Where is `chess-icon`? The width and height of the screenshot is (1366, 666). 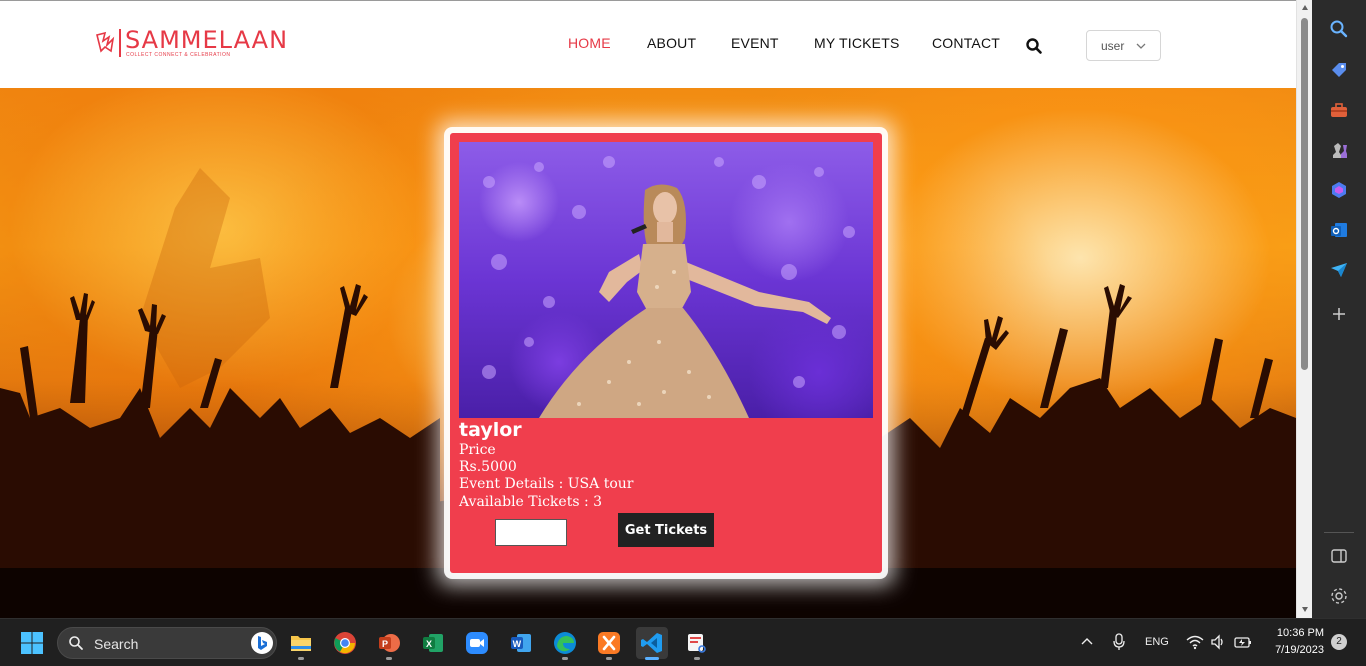 chess-icon is located at coordinates (1339, 150).